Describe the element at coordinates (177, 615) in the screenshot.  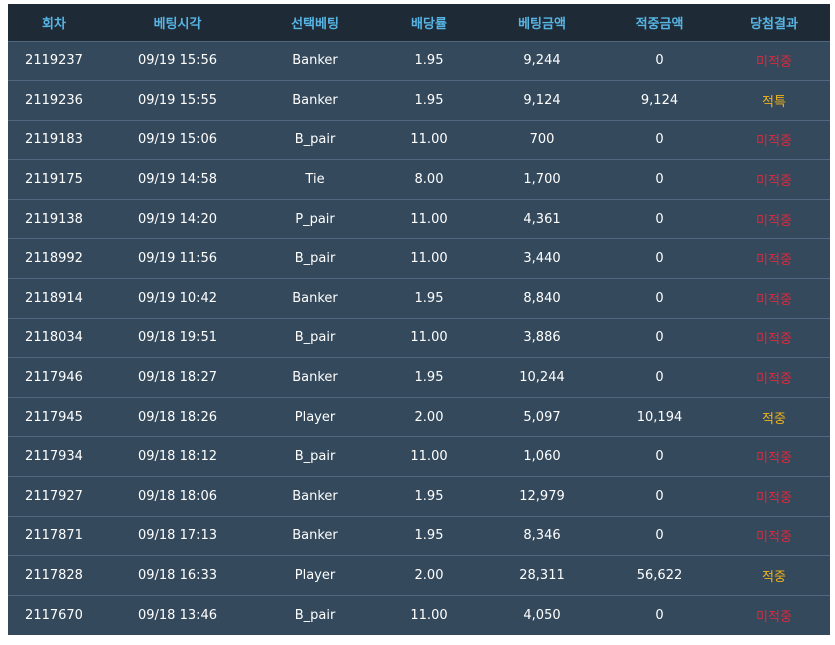
I see `bet-time-cell: 09/18 13:46` at that location.